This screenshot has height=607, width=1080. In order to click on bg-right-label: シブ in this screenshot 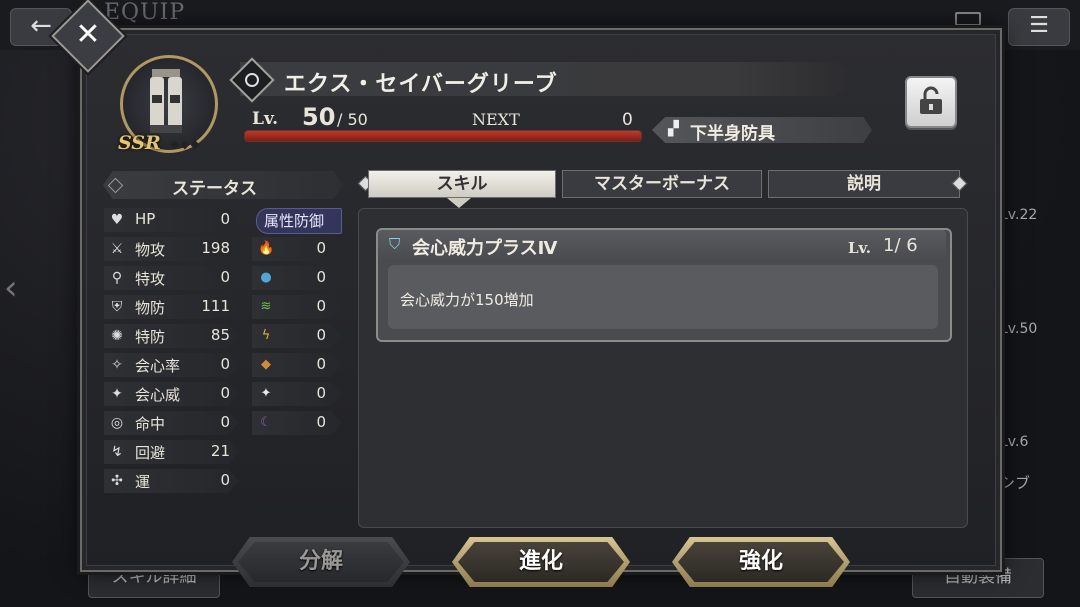, I will do `click(1015, 483)`.